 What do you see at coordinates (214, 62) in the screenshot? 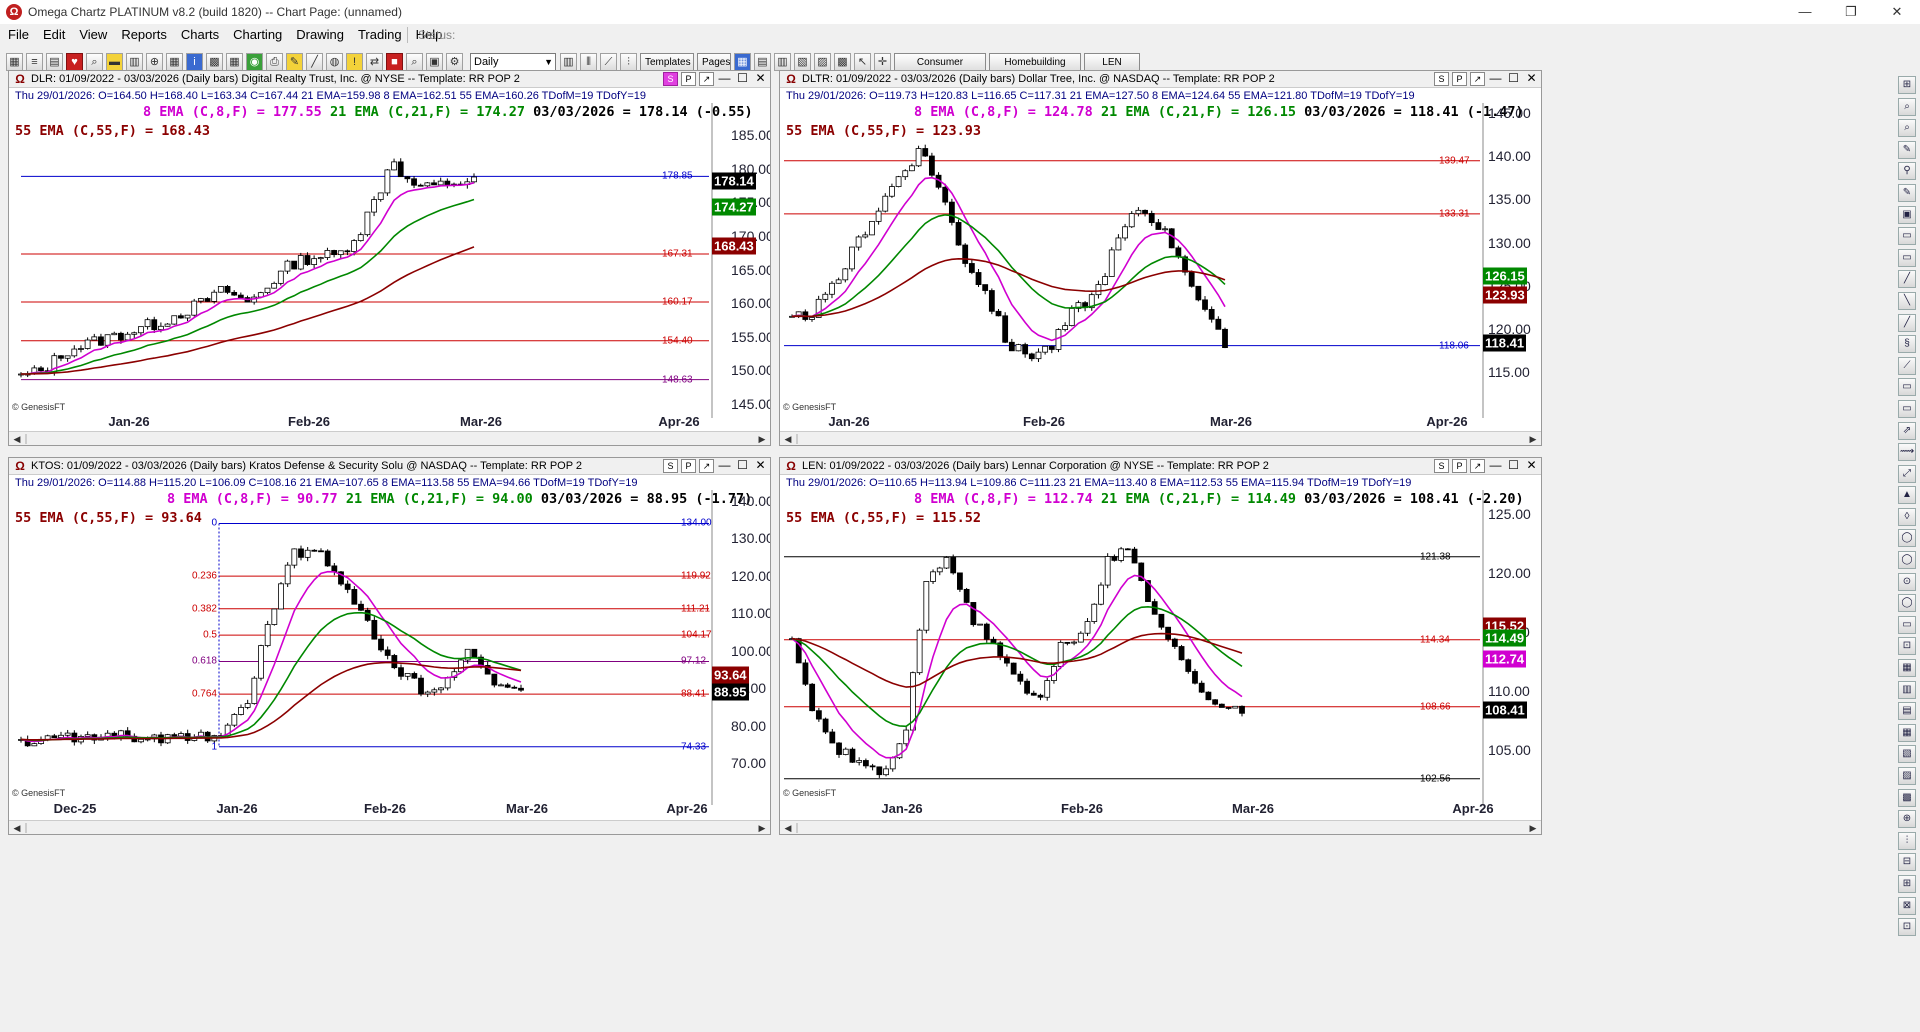
I see `calc-icon: ▩` at bounding box center [214, 62].